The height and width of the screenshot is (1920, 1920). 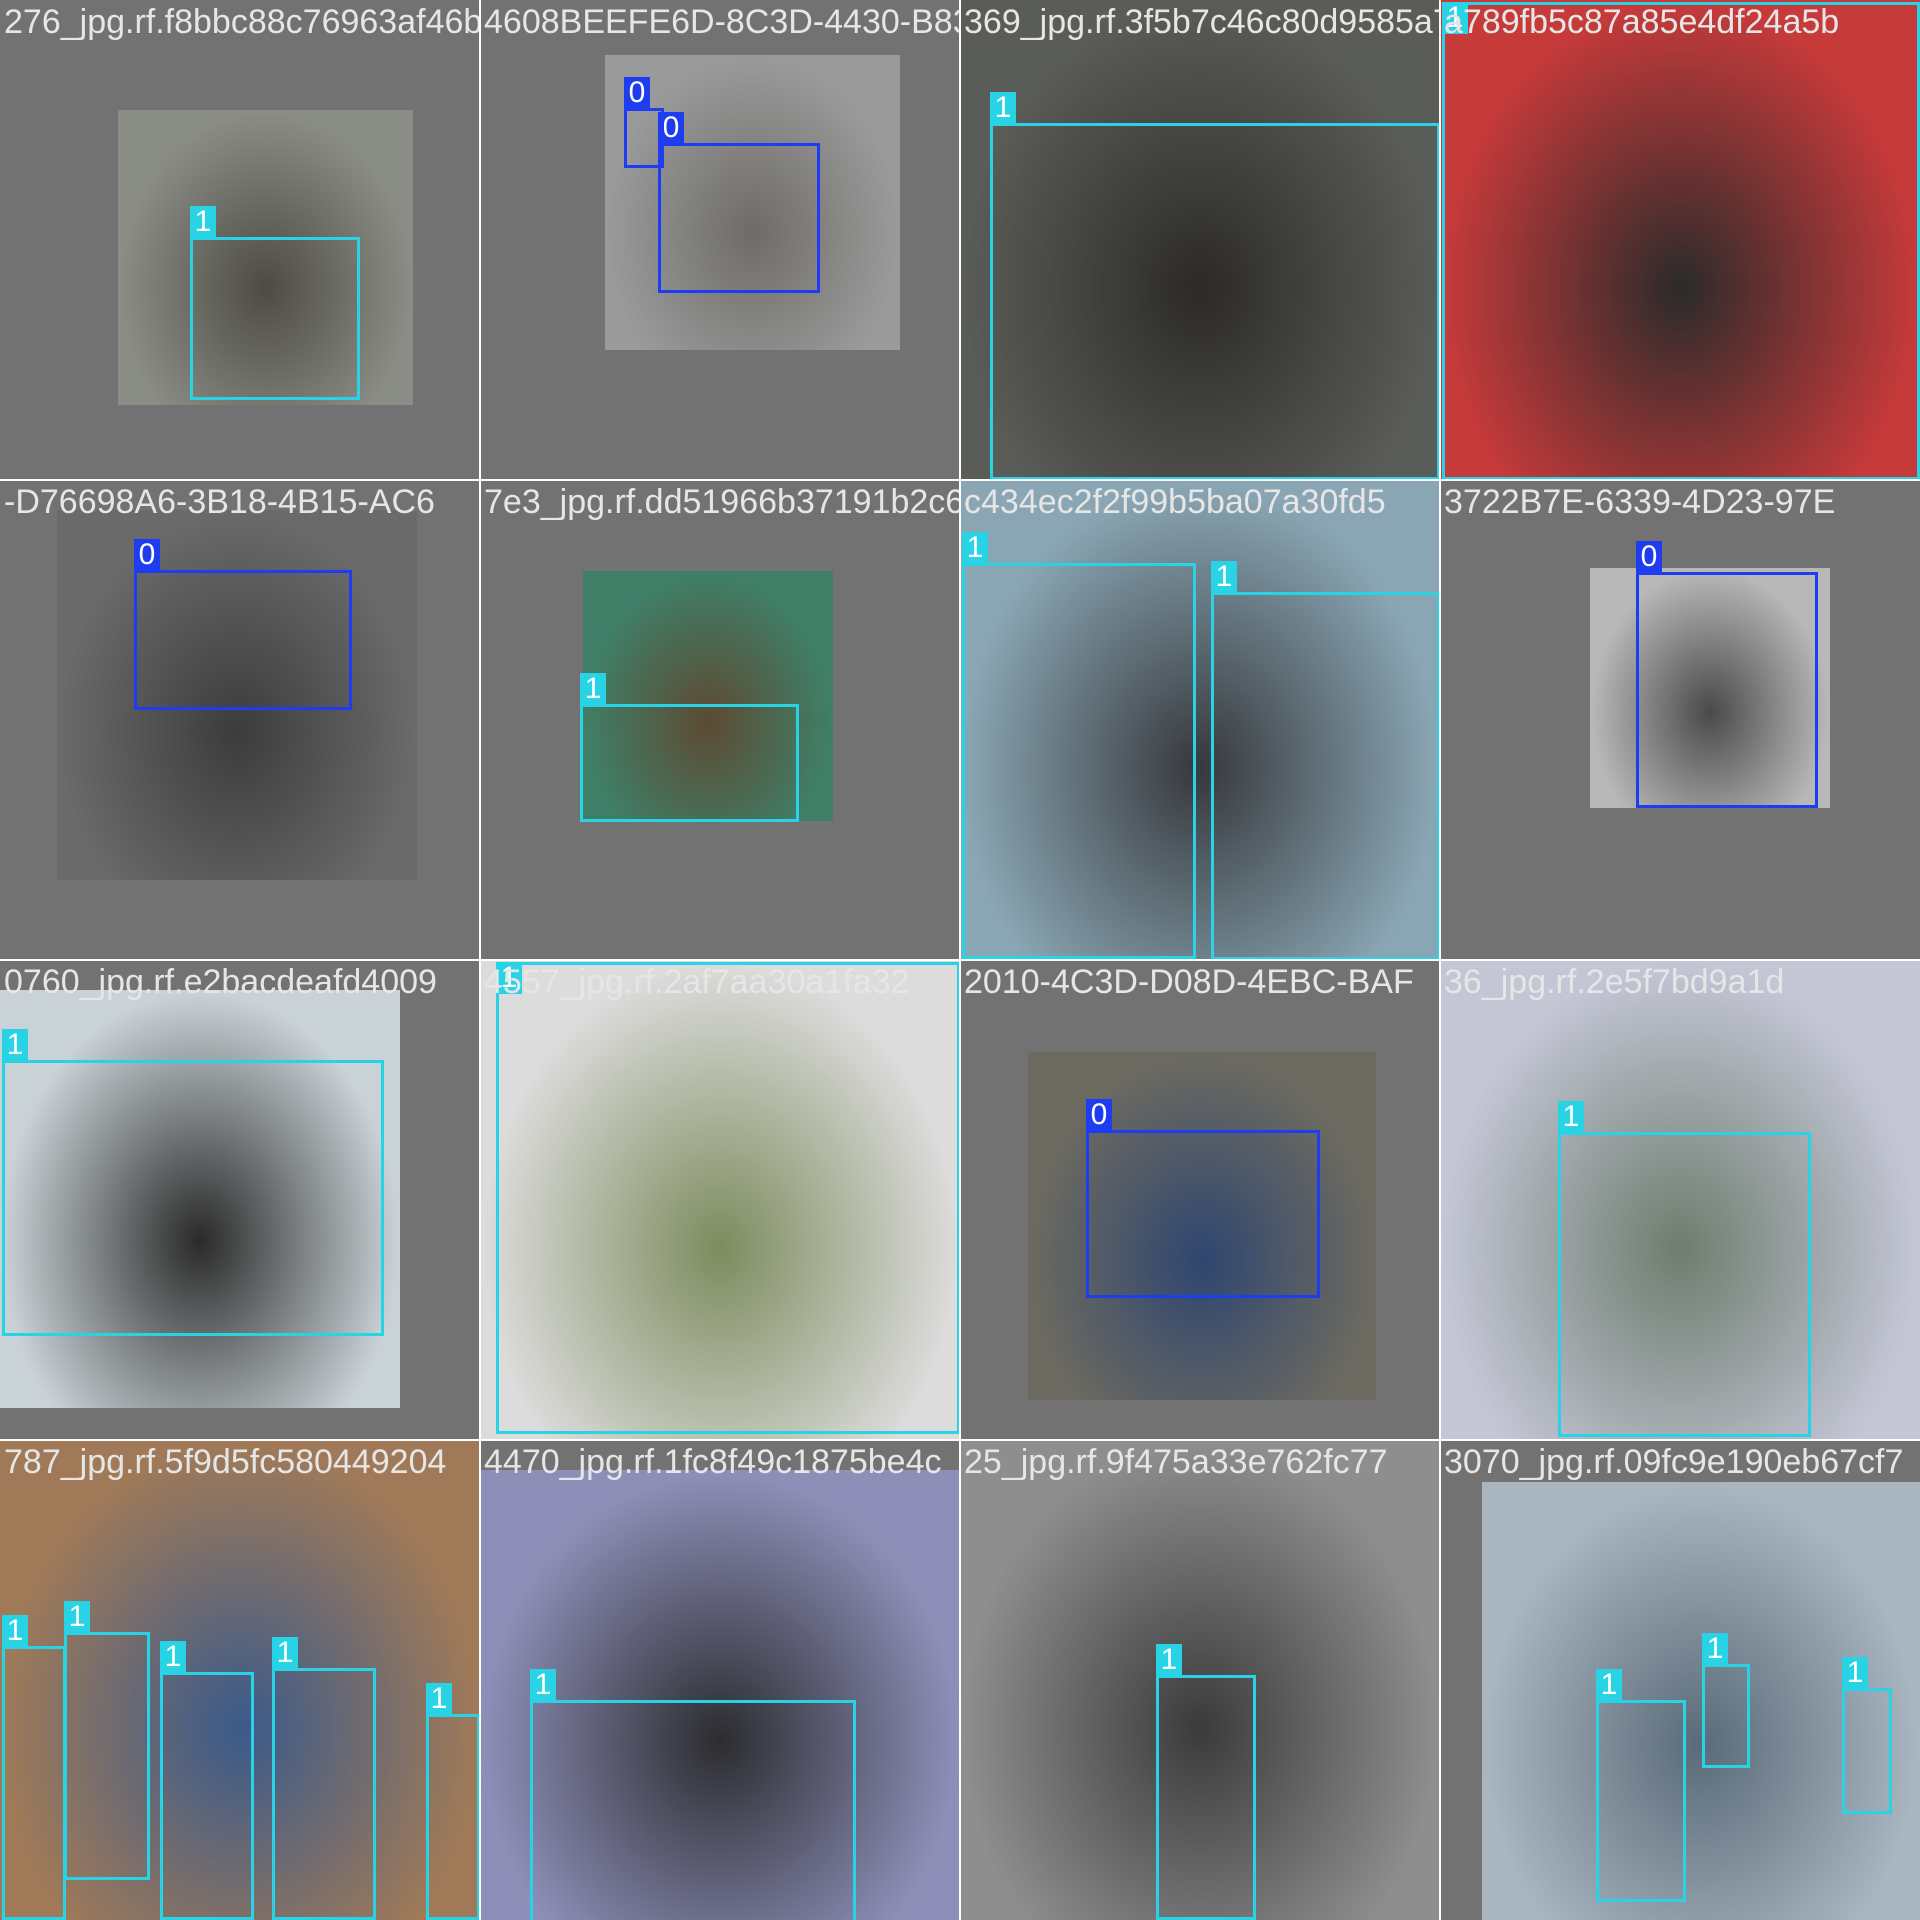 I want to click on tile-filename-label: 2010-4C3D-D08D-4EBC-BAF, so click(x=1189, y=982).